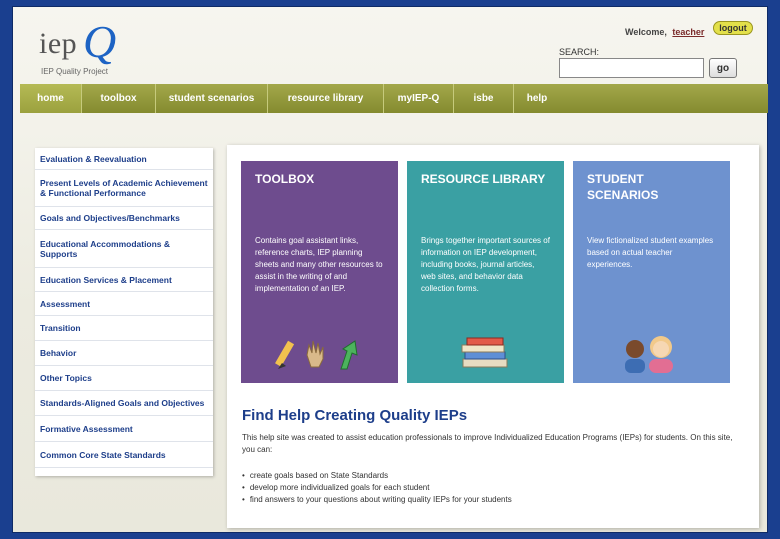 The height and width of the screenshot is (539, 780). I want to click on nav-isbe: isbe, so click(484, 98).